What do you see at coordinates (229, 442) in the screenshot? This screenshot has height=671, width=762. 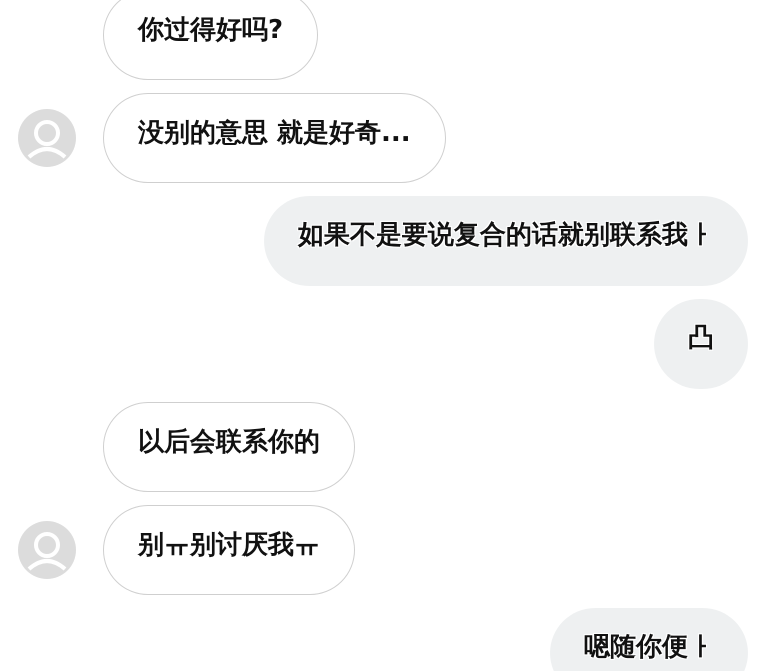 I see `message-text: 以后会联系你的` at bounding box center [229, 442].